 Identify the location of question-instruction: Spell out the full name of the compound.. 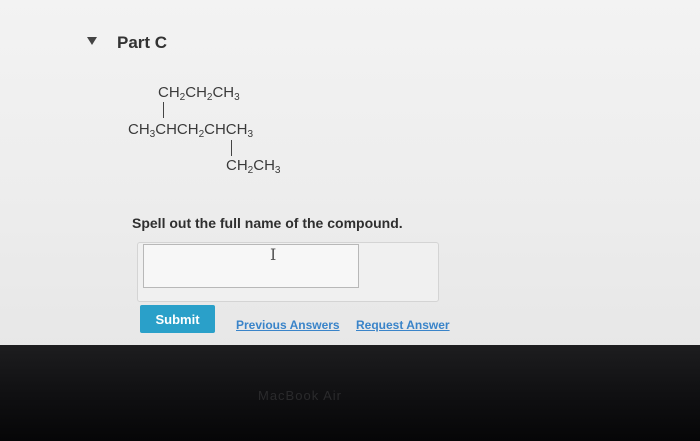
(267, 223).